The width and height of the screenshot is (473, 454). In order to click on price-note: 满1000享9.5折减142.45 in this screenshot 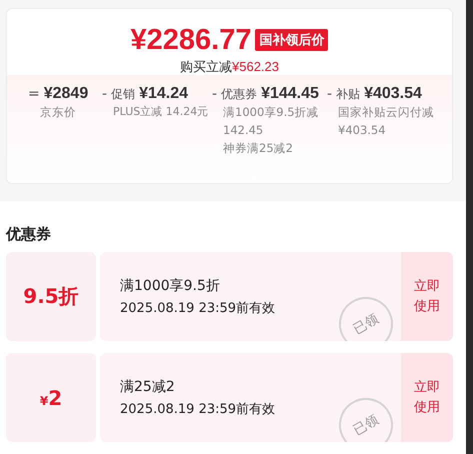, I will do `click(271, 121)`.